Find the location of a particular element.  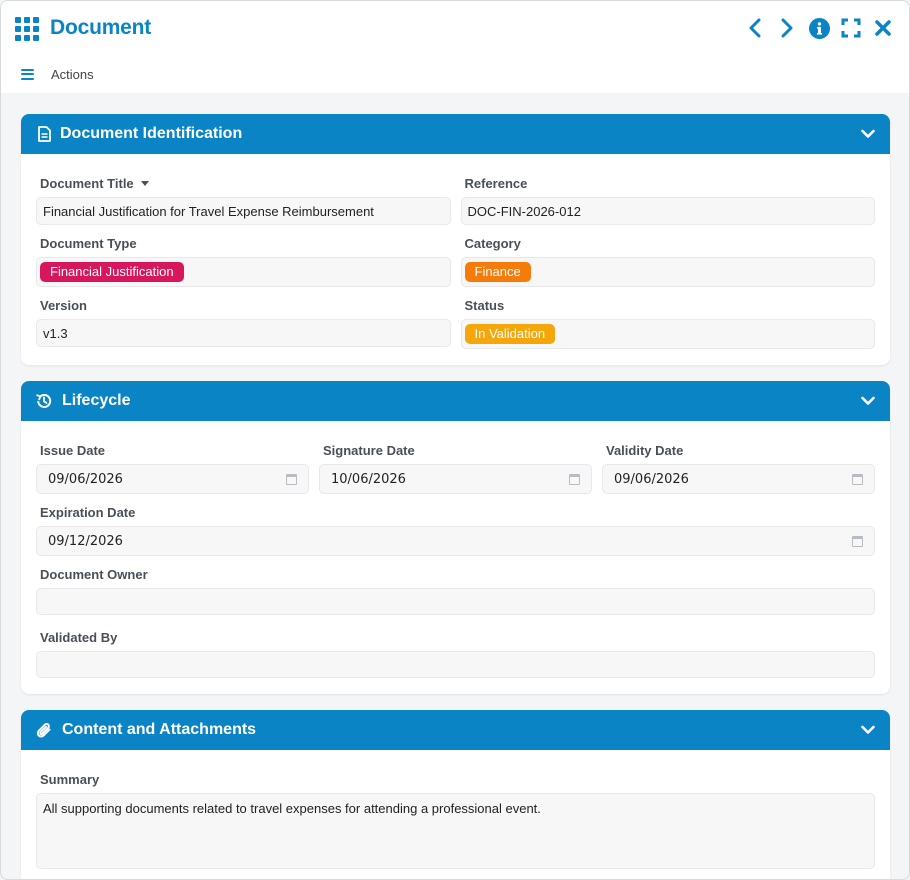

chevron-right-icon is located at coordinates (787, 28).